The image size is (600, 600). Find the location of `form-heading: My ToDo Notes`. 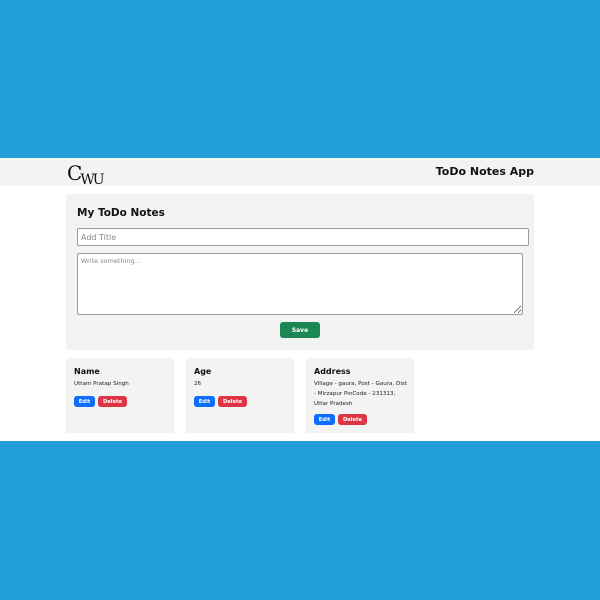

form-heading: My ToDo Notes is located at coordinates (121, 213).